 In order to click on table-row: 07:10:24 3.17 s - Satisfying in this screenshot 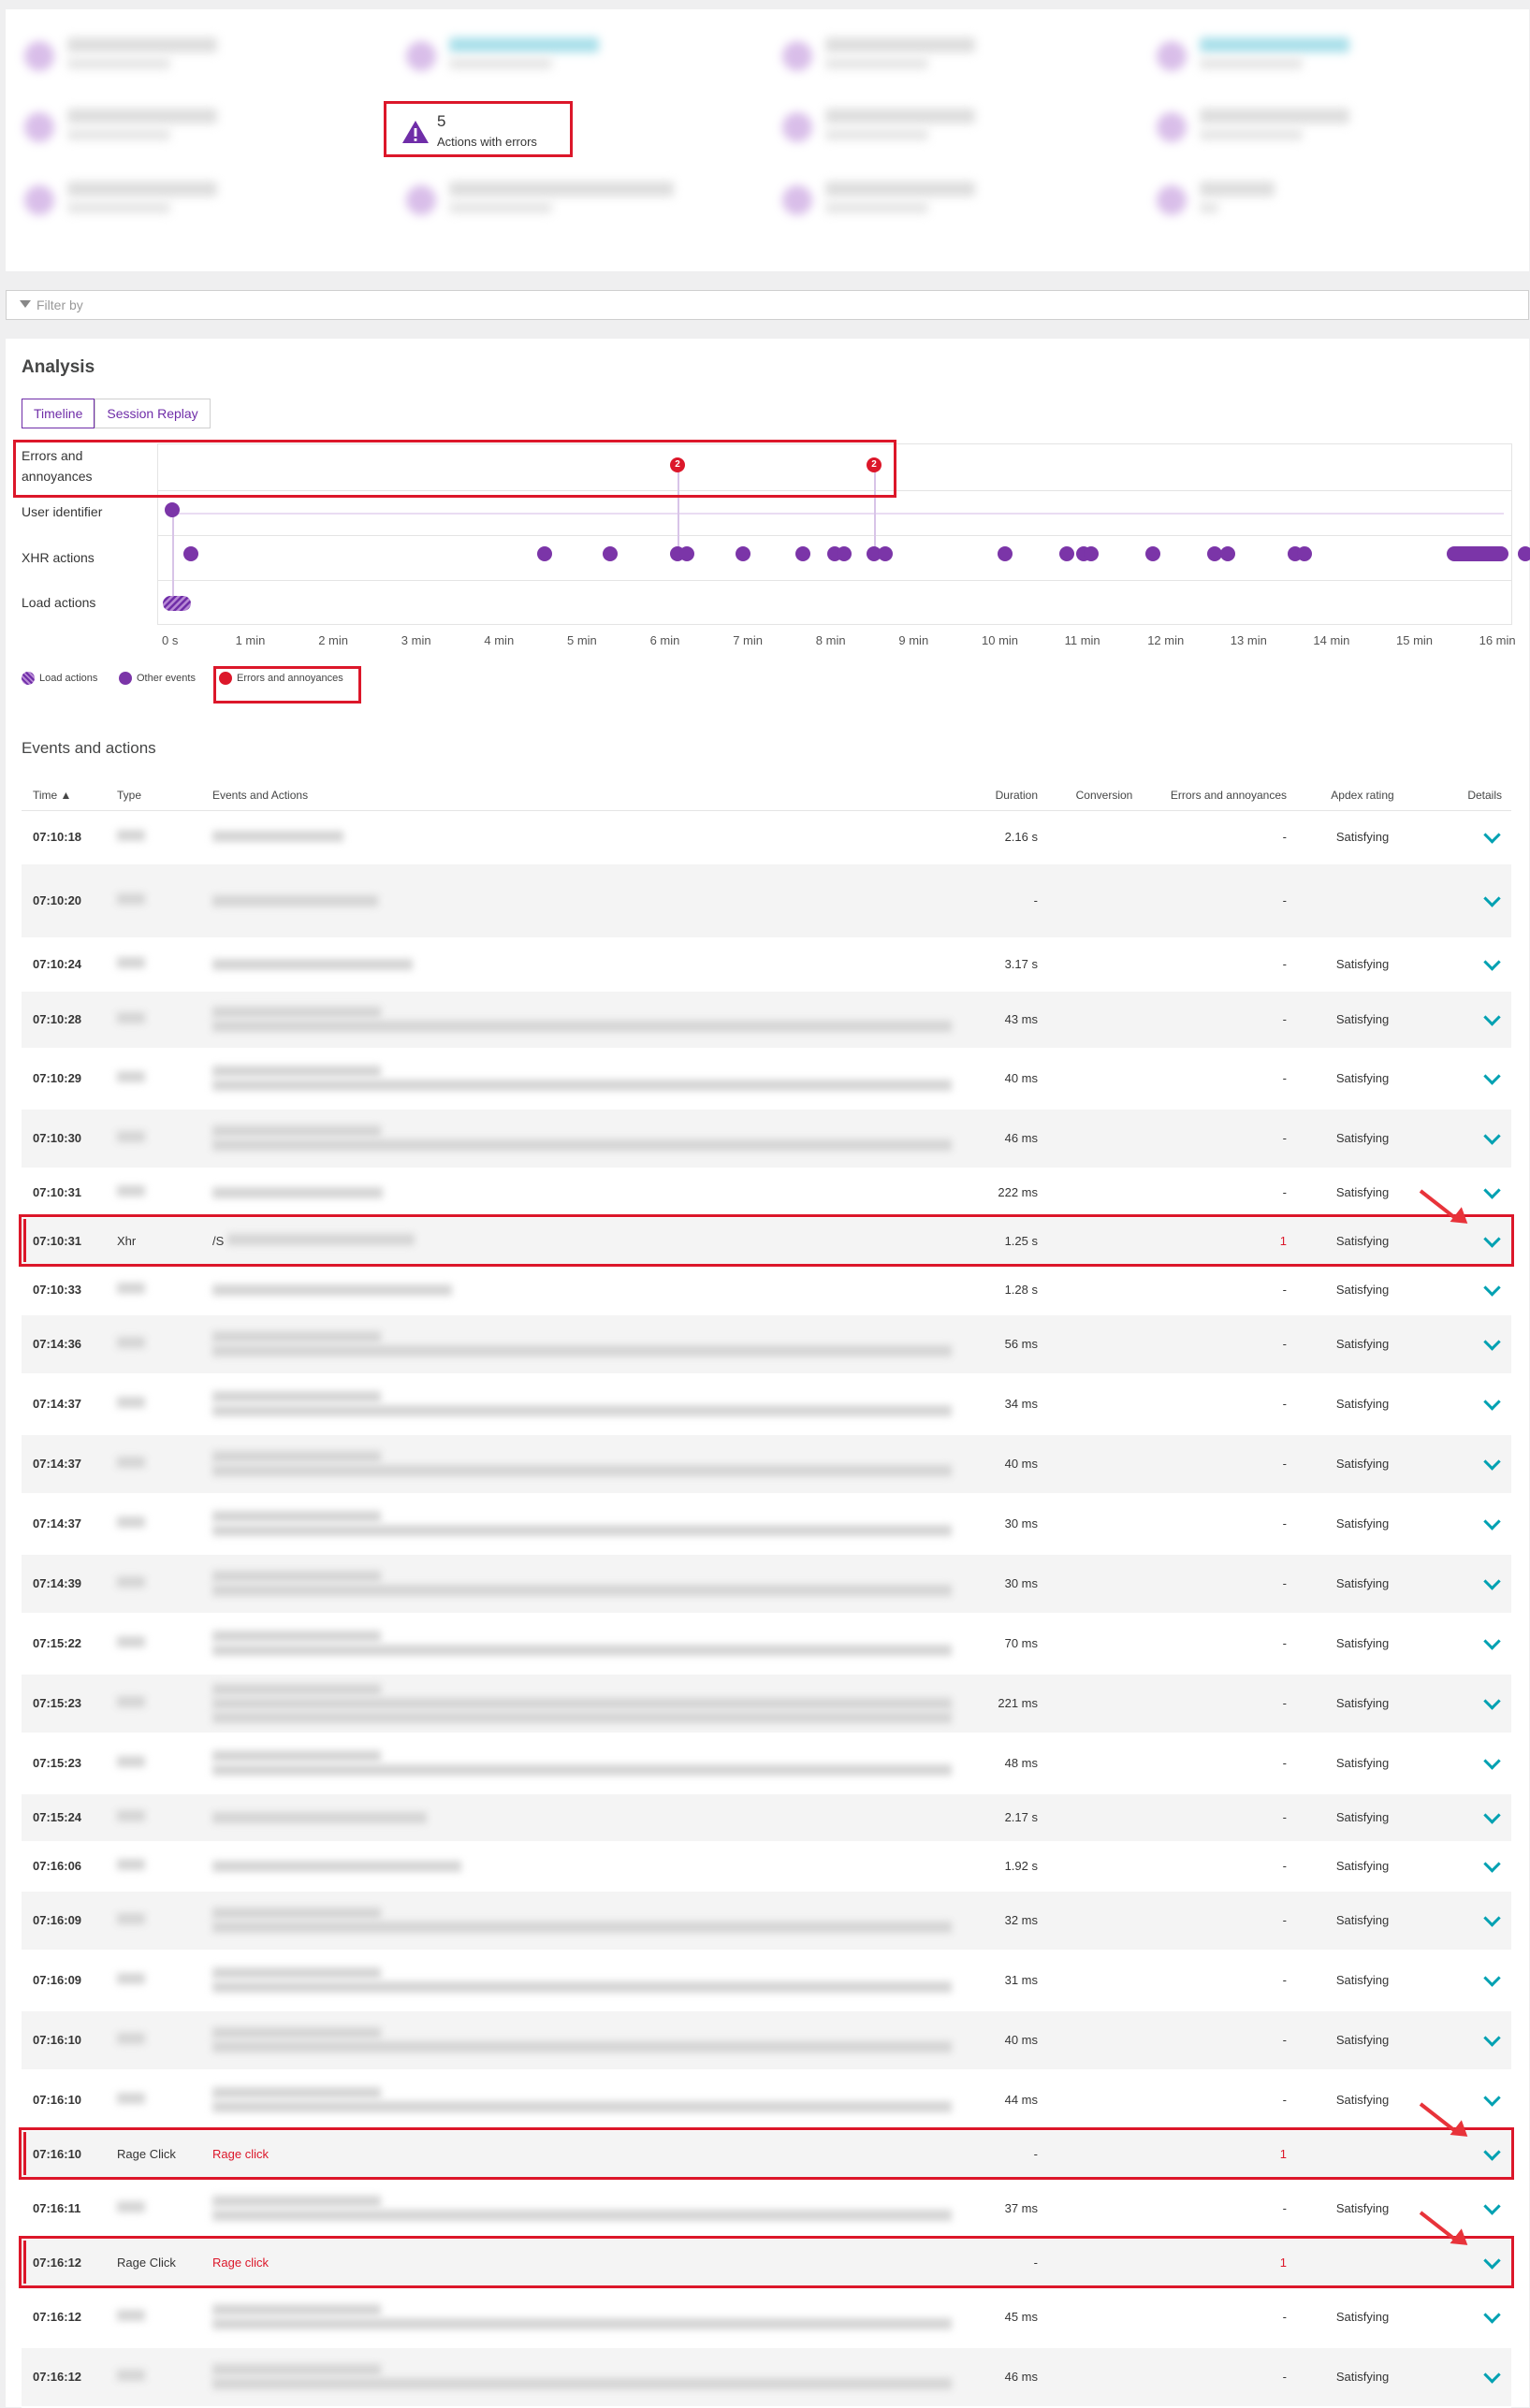, I will do `click(767, 965)`.